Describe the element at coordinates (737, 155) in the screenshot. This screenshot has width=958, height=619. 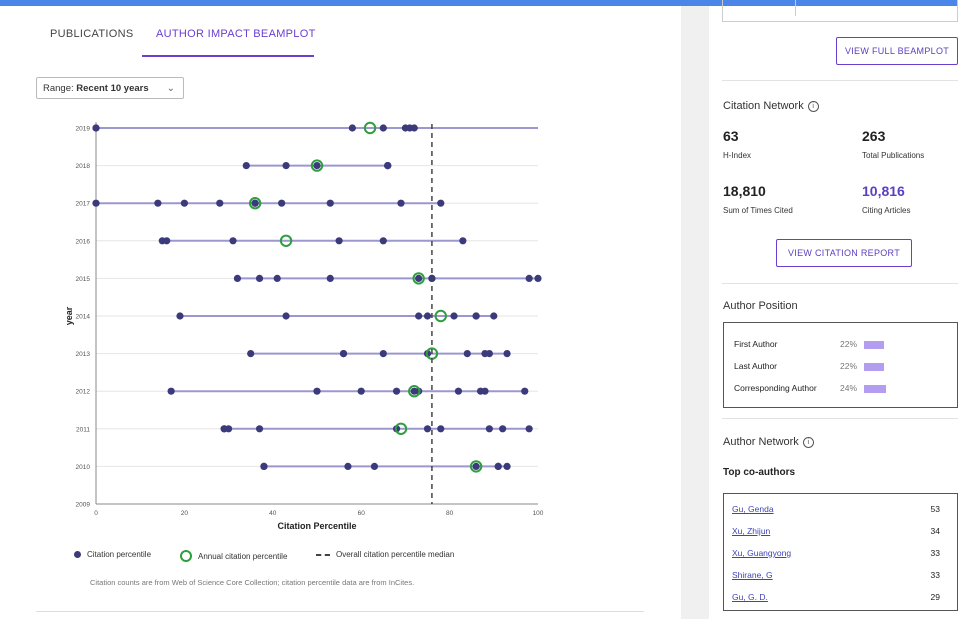
I see `h-index-label: H-Index` at that location.